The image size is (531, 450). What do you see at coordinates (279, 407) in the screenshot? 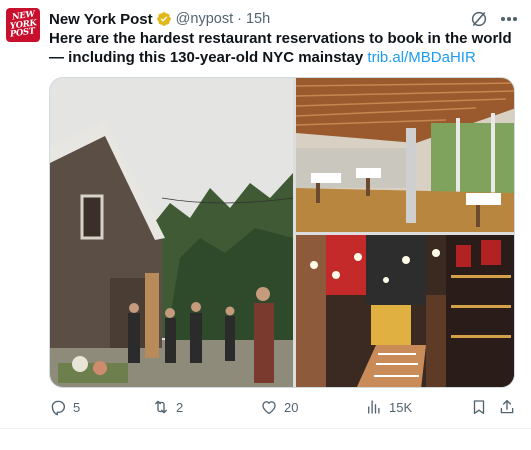
I see `like-button: 20` at bounding box center [279, 407].